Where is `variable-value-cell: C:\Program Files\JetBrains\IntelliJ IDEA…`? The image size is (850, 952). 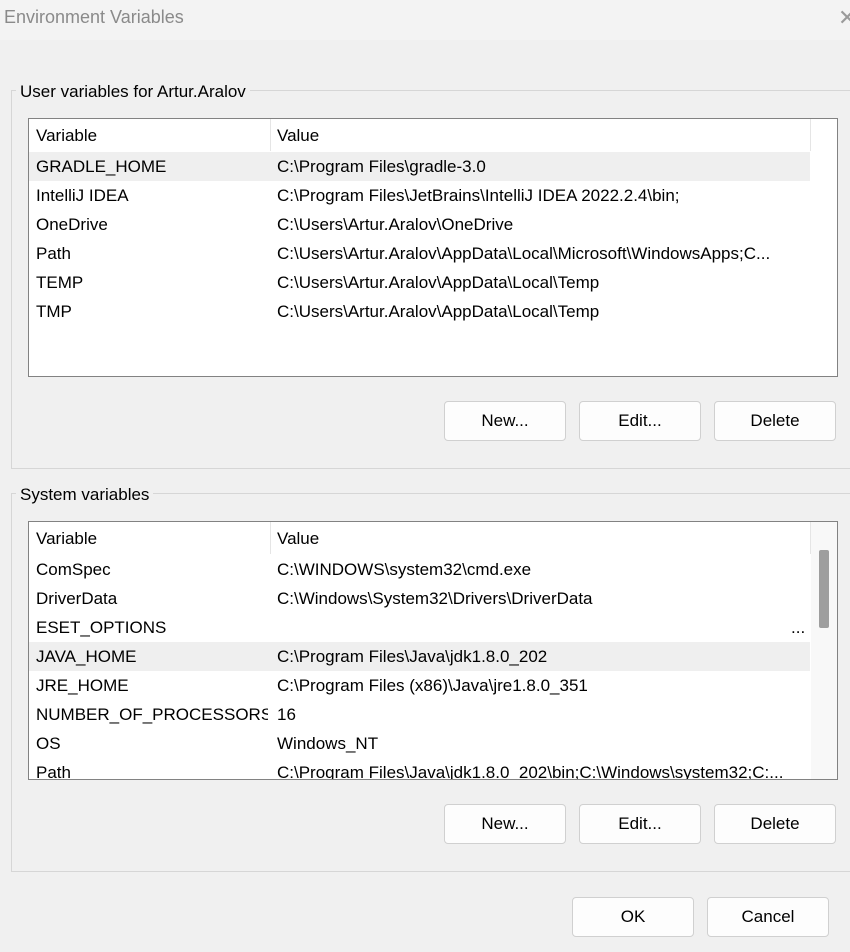
variable-value-cell: C:\Program Files\JetBrains\IntelliJ IDEA… is located at coordinates (478, 195).